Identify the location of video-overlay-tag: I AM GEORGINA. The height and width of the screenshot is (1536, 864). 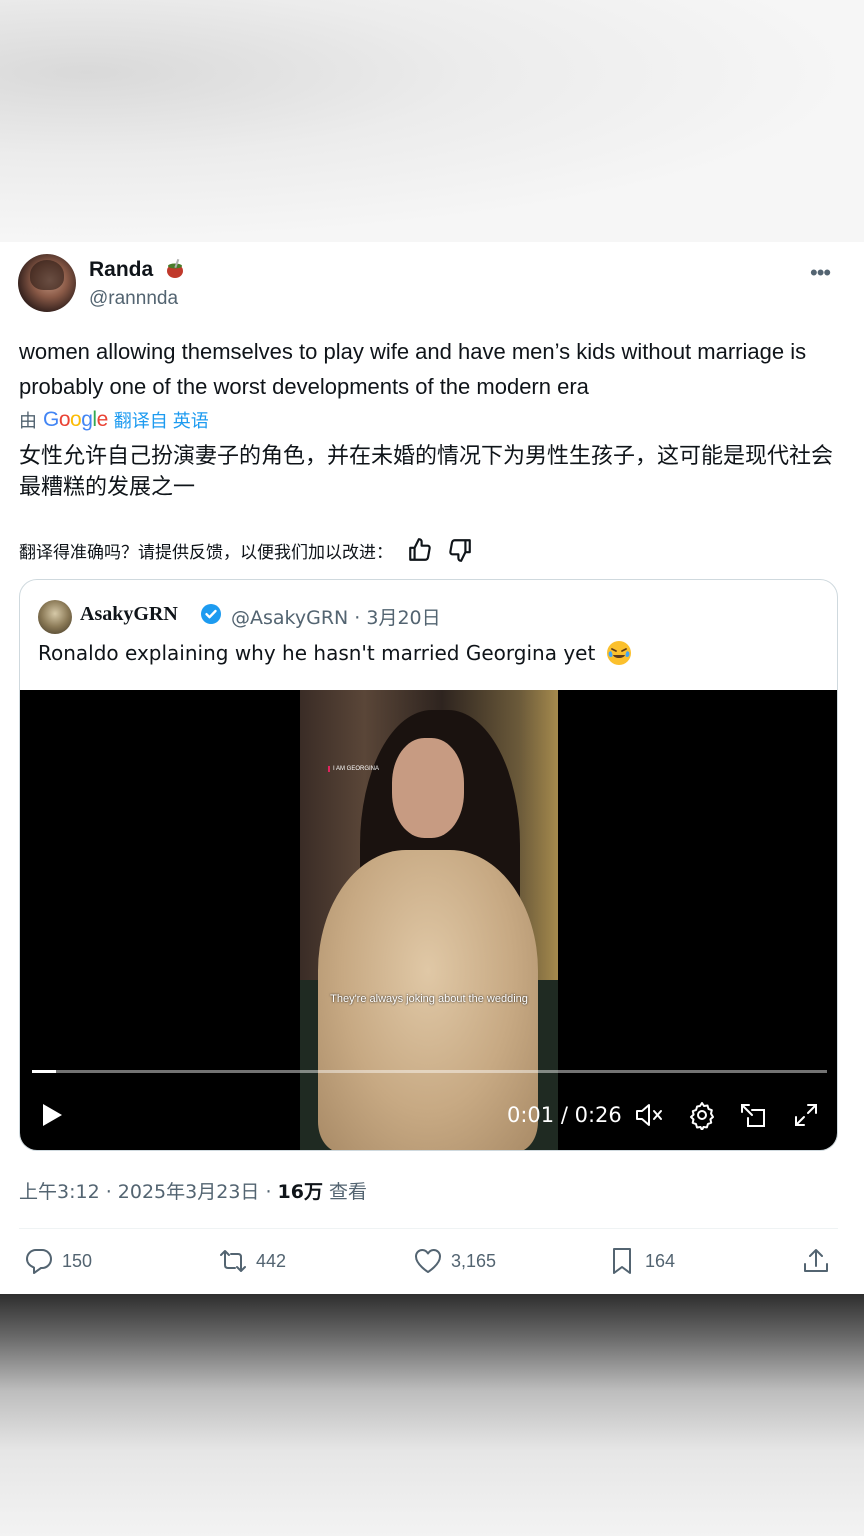
(353, 769).